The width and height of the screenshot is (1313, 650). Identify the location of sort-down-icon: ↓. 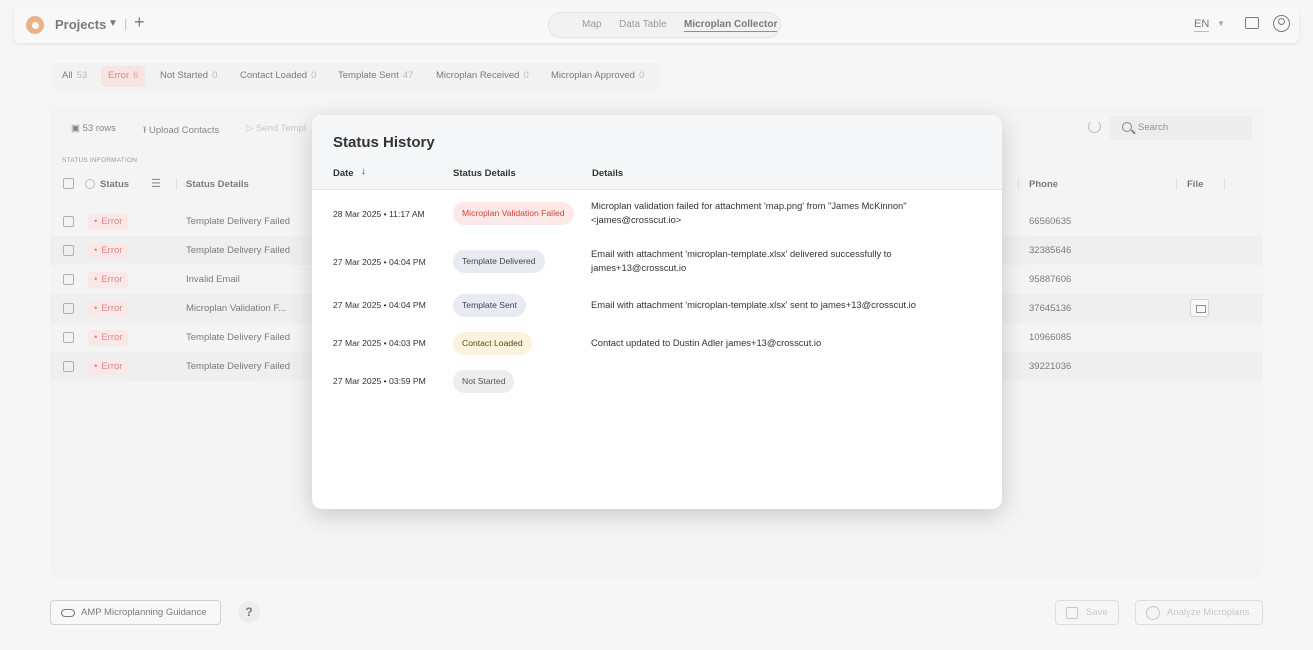
(363, 171).